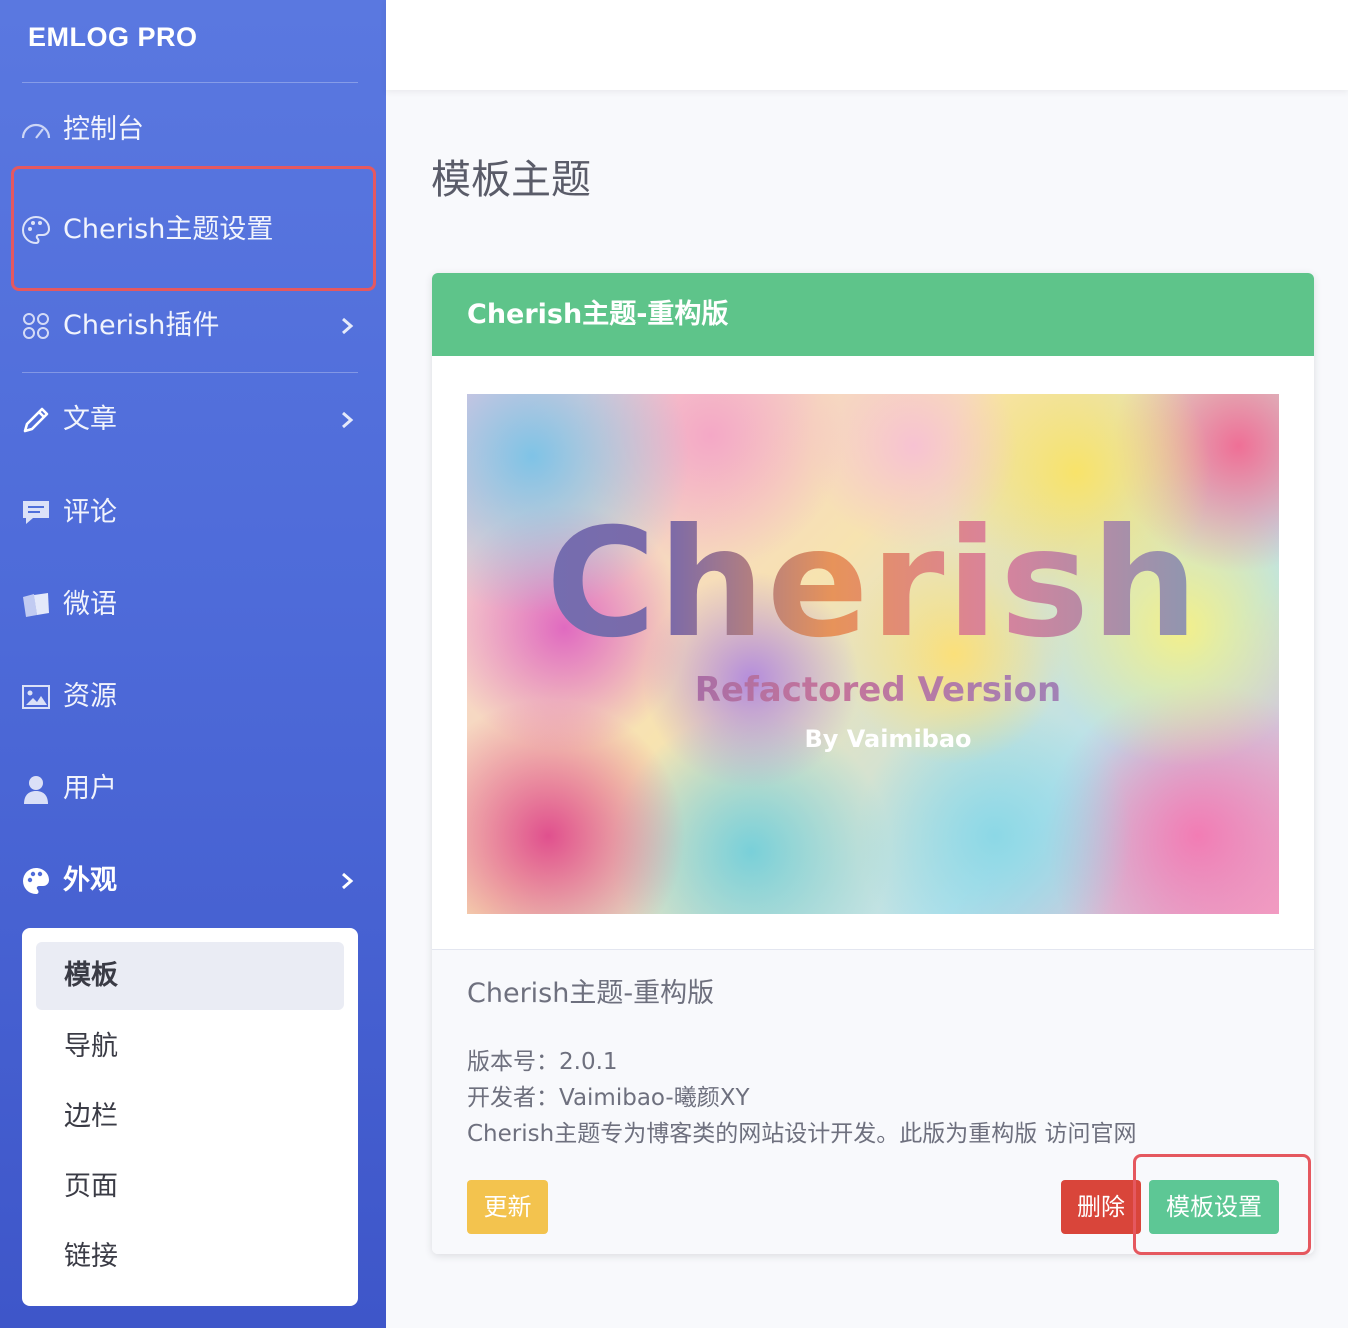 This screenshot has height=1328, width=1348. Describe the element at coordinates (654, 1098) in the screenshot. I see `developer-value: Vaimibao-曦颜XY` at that location.